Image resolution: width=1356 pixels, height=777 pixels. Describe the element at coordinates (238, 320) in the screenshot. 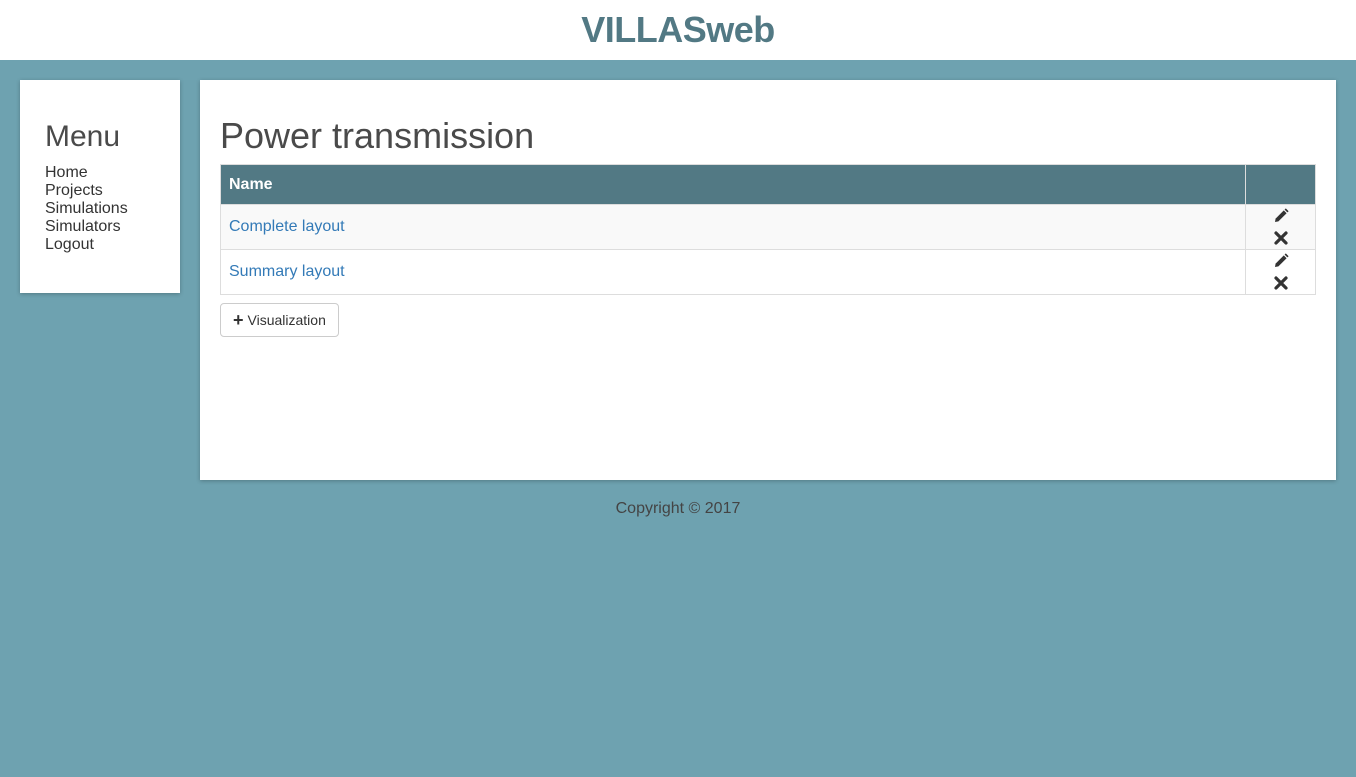

I see `plus-icon: +` at that location.